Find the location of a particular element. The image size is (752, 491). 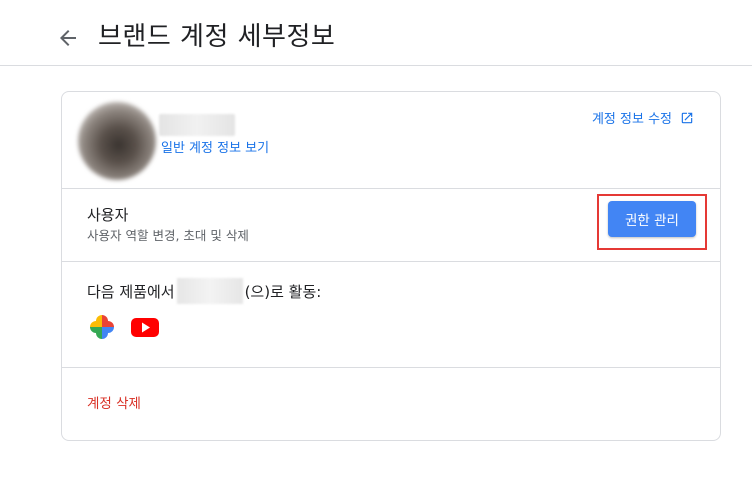

users-title: 사용자 is located at coordinates (108, 215).